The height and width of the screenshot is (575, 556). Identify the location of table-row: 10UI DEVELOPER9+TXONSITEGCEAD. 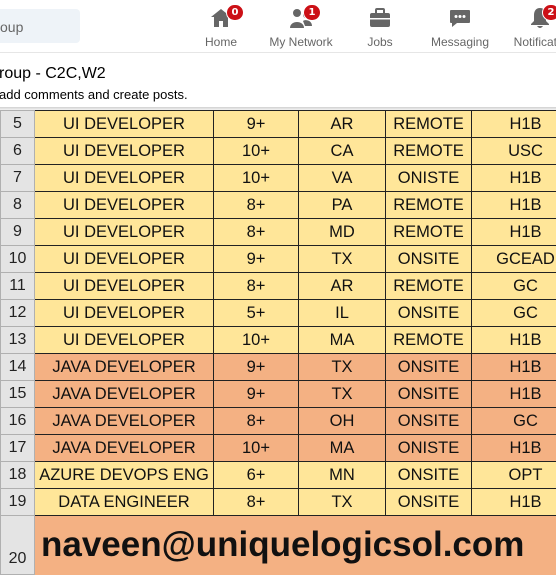
(278, 259).